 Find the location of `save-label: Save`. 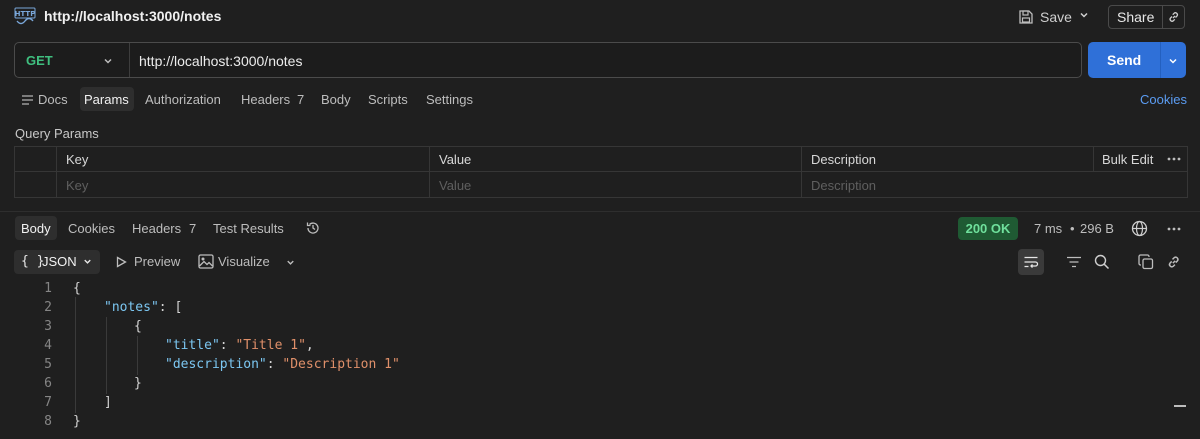

save-label: Save is located at coordinates (1056, 17).